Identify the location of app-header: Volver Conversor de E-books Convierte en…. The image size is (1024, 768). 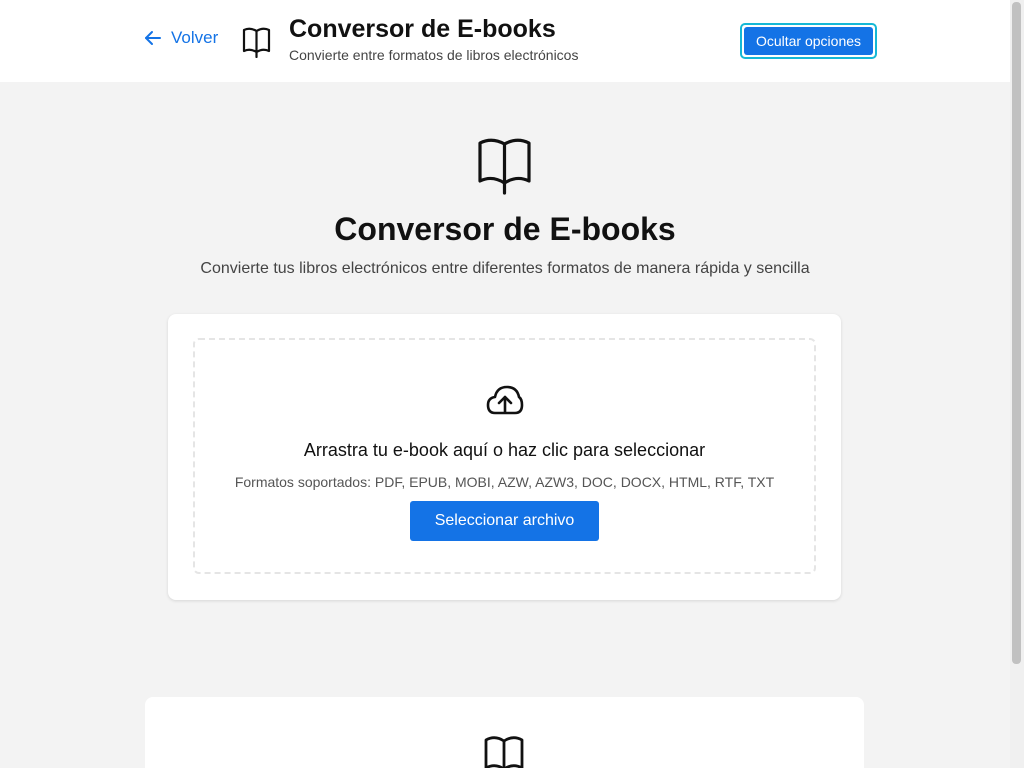
(505, 41).